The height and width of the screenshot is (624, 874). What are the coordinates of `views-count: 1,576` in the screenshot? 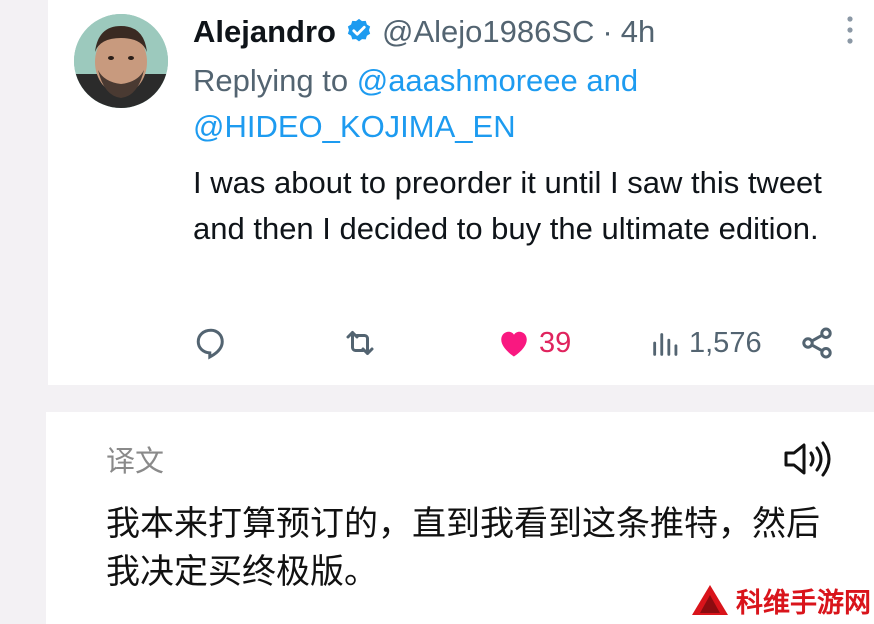 It's located at (725, 342).